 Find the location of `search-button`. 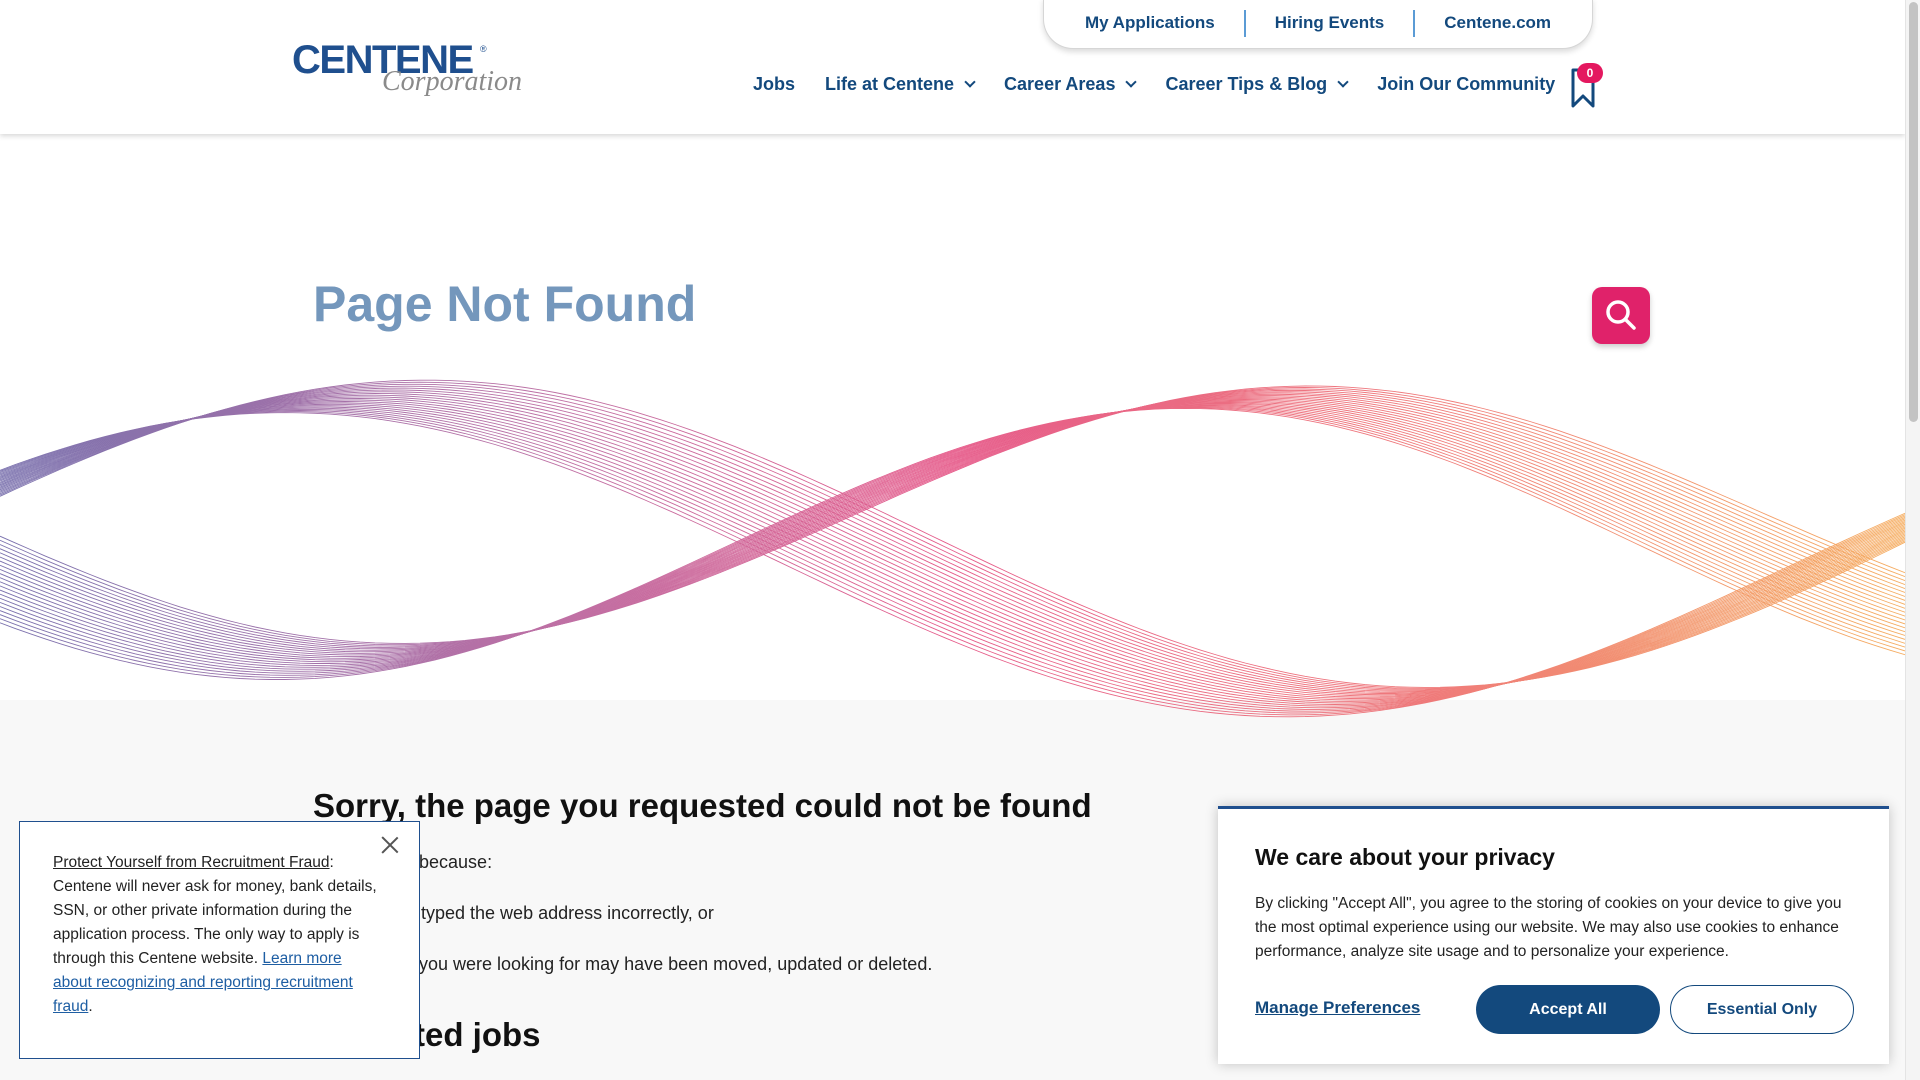

search-button is located at coordinates (1621, 315).